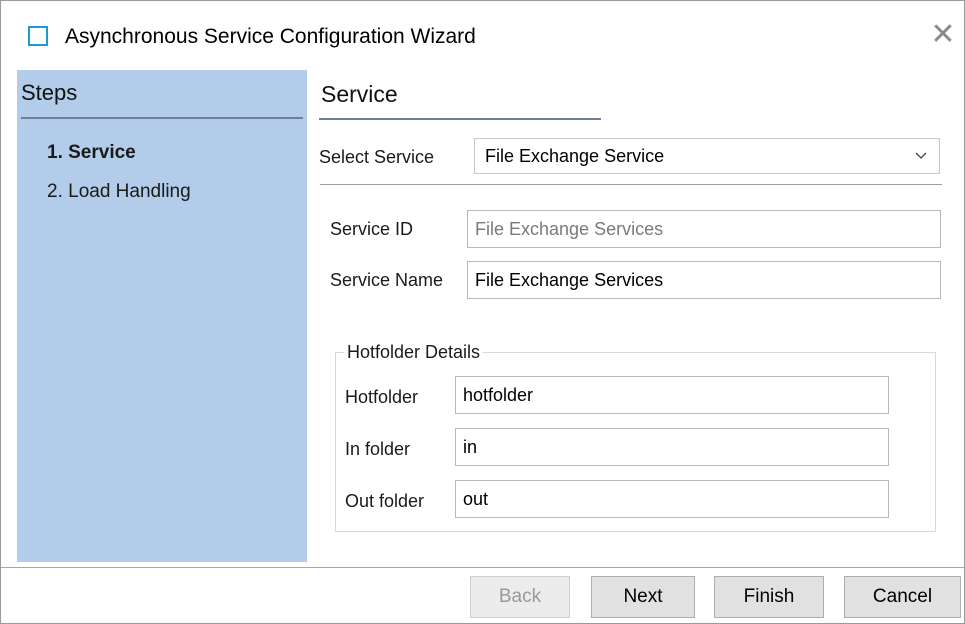 The image size is (965, 624). Describe the element at coordinates (672, 499) in the screenshot. I see `out-folder-field: out` at that location.